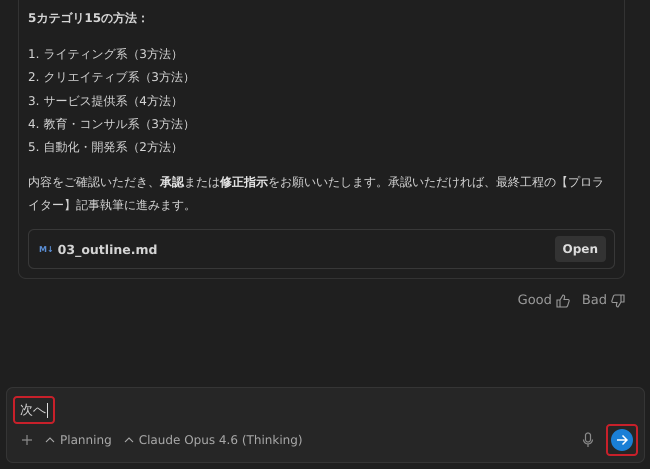  Describe the element at coordinates (618, 301) in the screenshot. I see `thumbs-down-icon` at that location.